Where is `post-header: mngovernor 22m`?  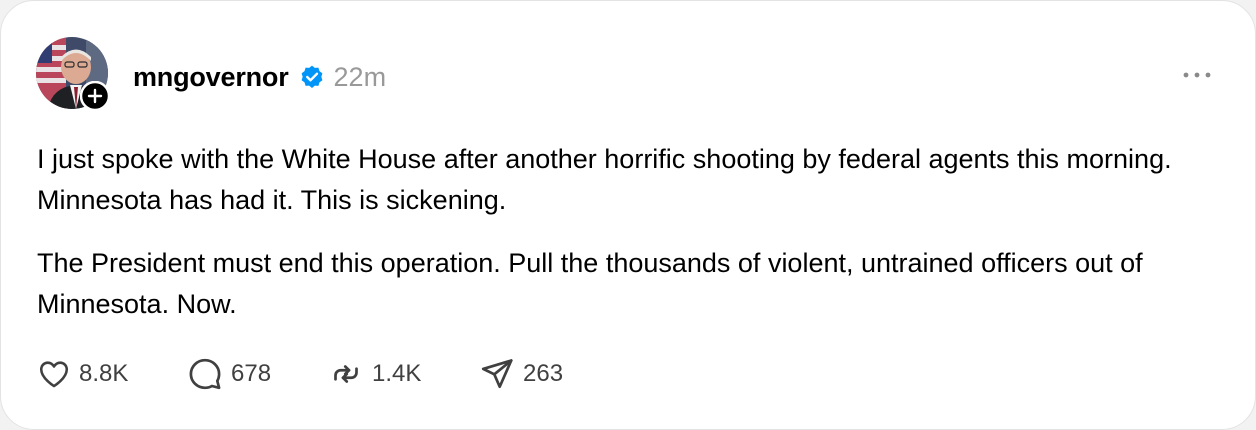
post-header: mngovernor 22m is located at coordinates (259, 77).